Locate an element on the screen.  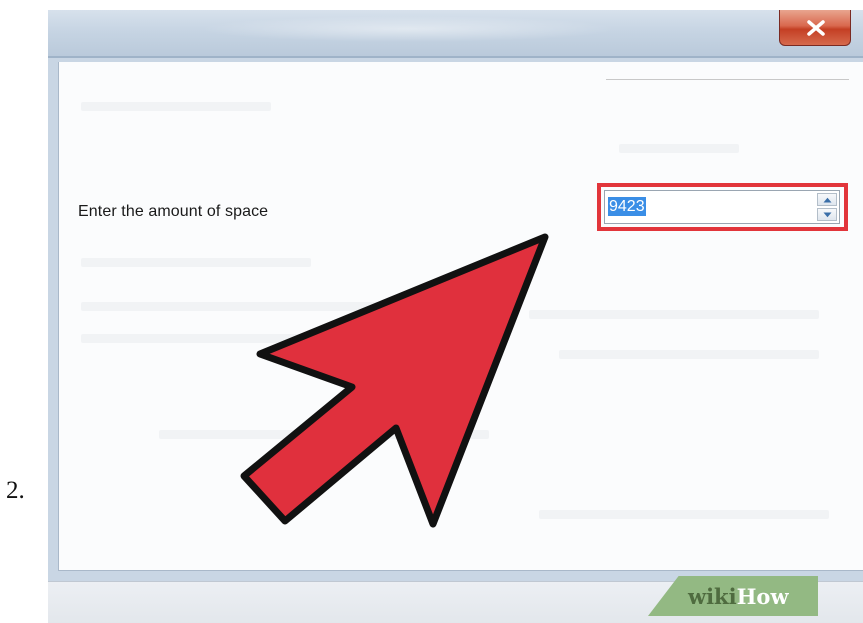
separator-line is located at coordinates (727, 79).